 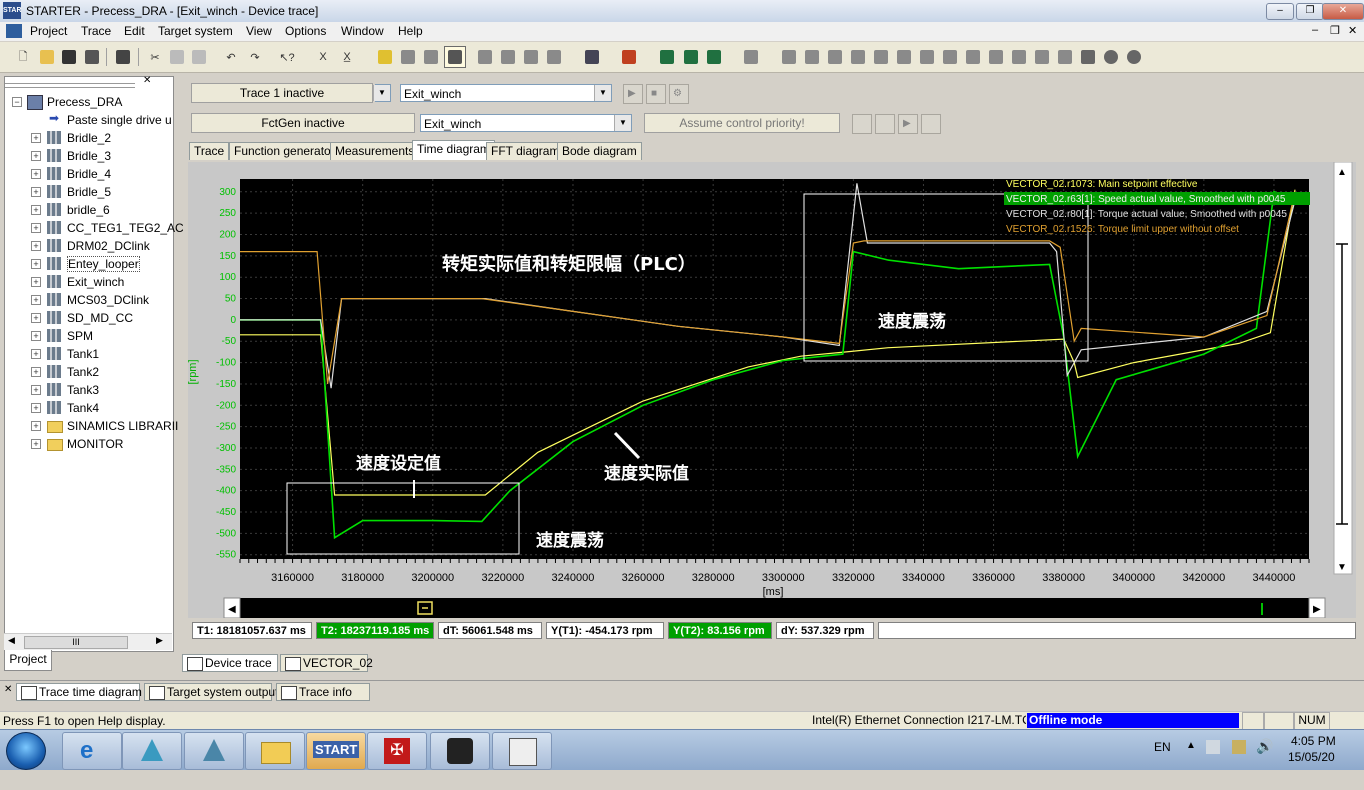 What do you see at coordinates (23, 57) in the screenshot?
I see `new-icon: 🗋` at bounding box center [23, 57].